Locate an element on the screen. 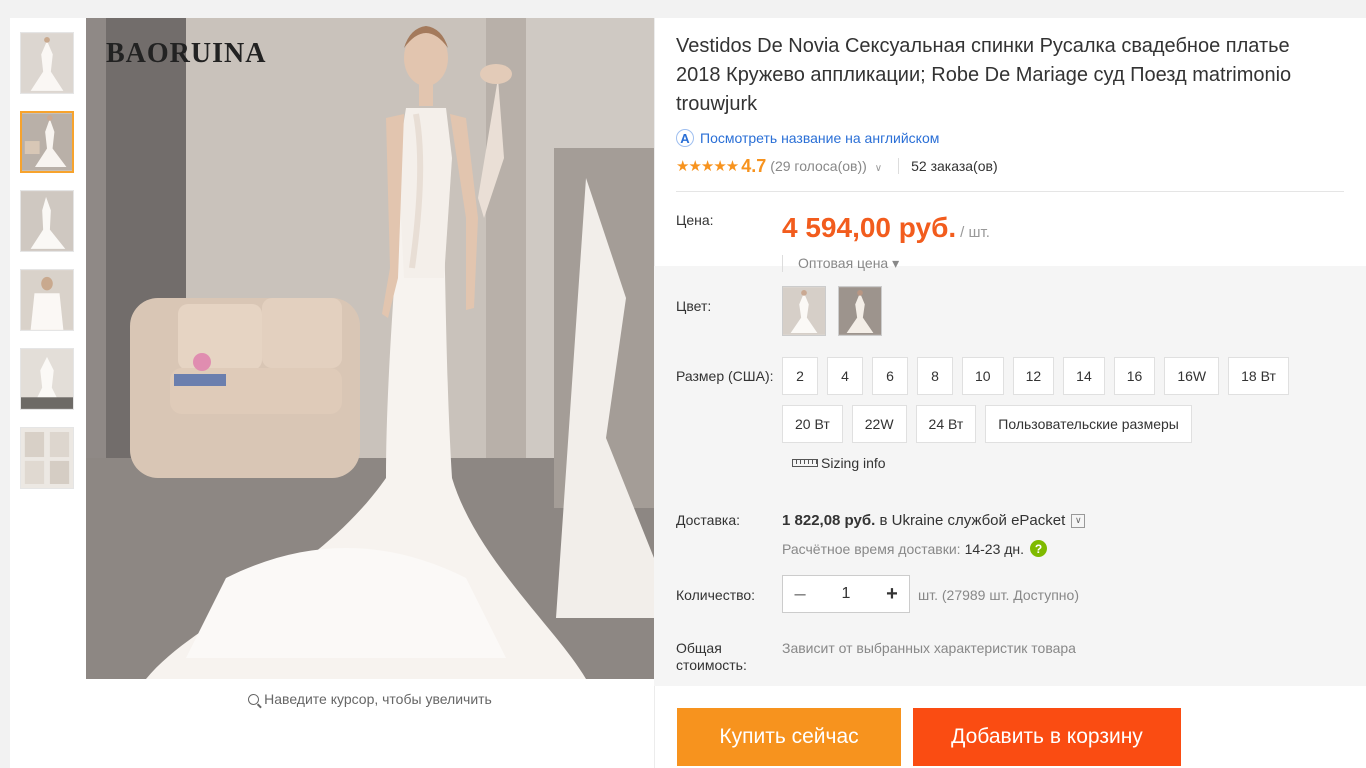 This screenshot has height=768, width=1366. size-option: 20 Вт is located at coordinates (812, 424).